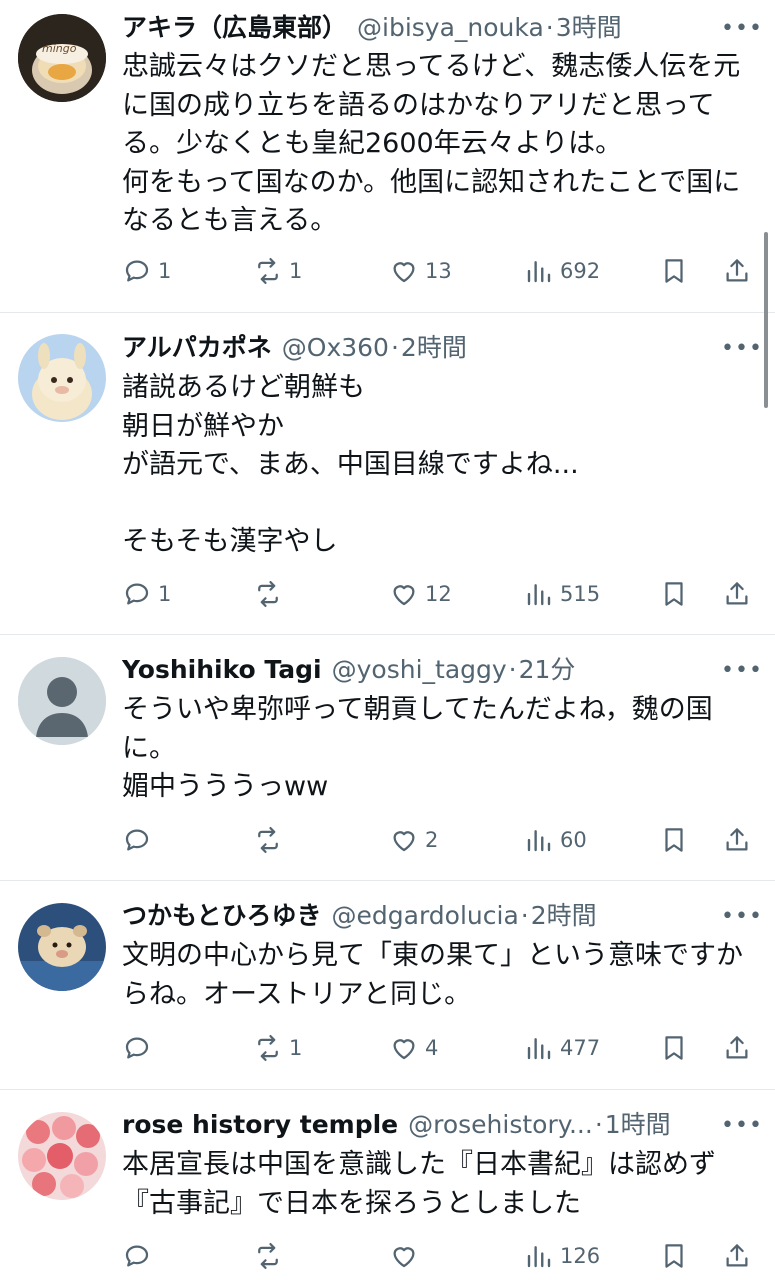 This screenshot has height=1280, width=775. I want to click on tweet-text: 文明の中心から見て「東の果て」という意味ですからね。オーストリアと同じ。, so click(432, 975).